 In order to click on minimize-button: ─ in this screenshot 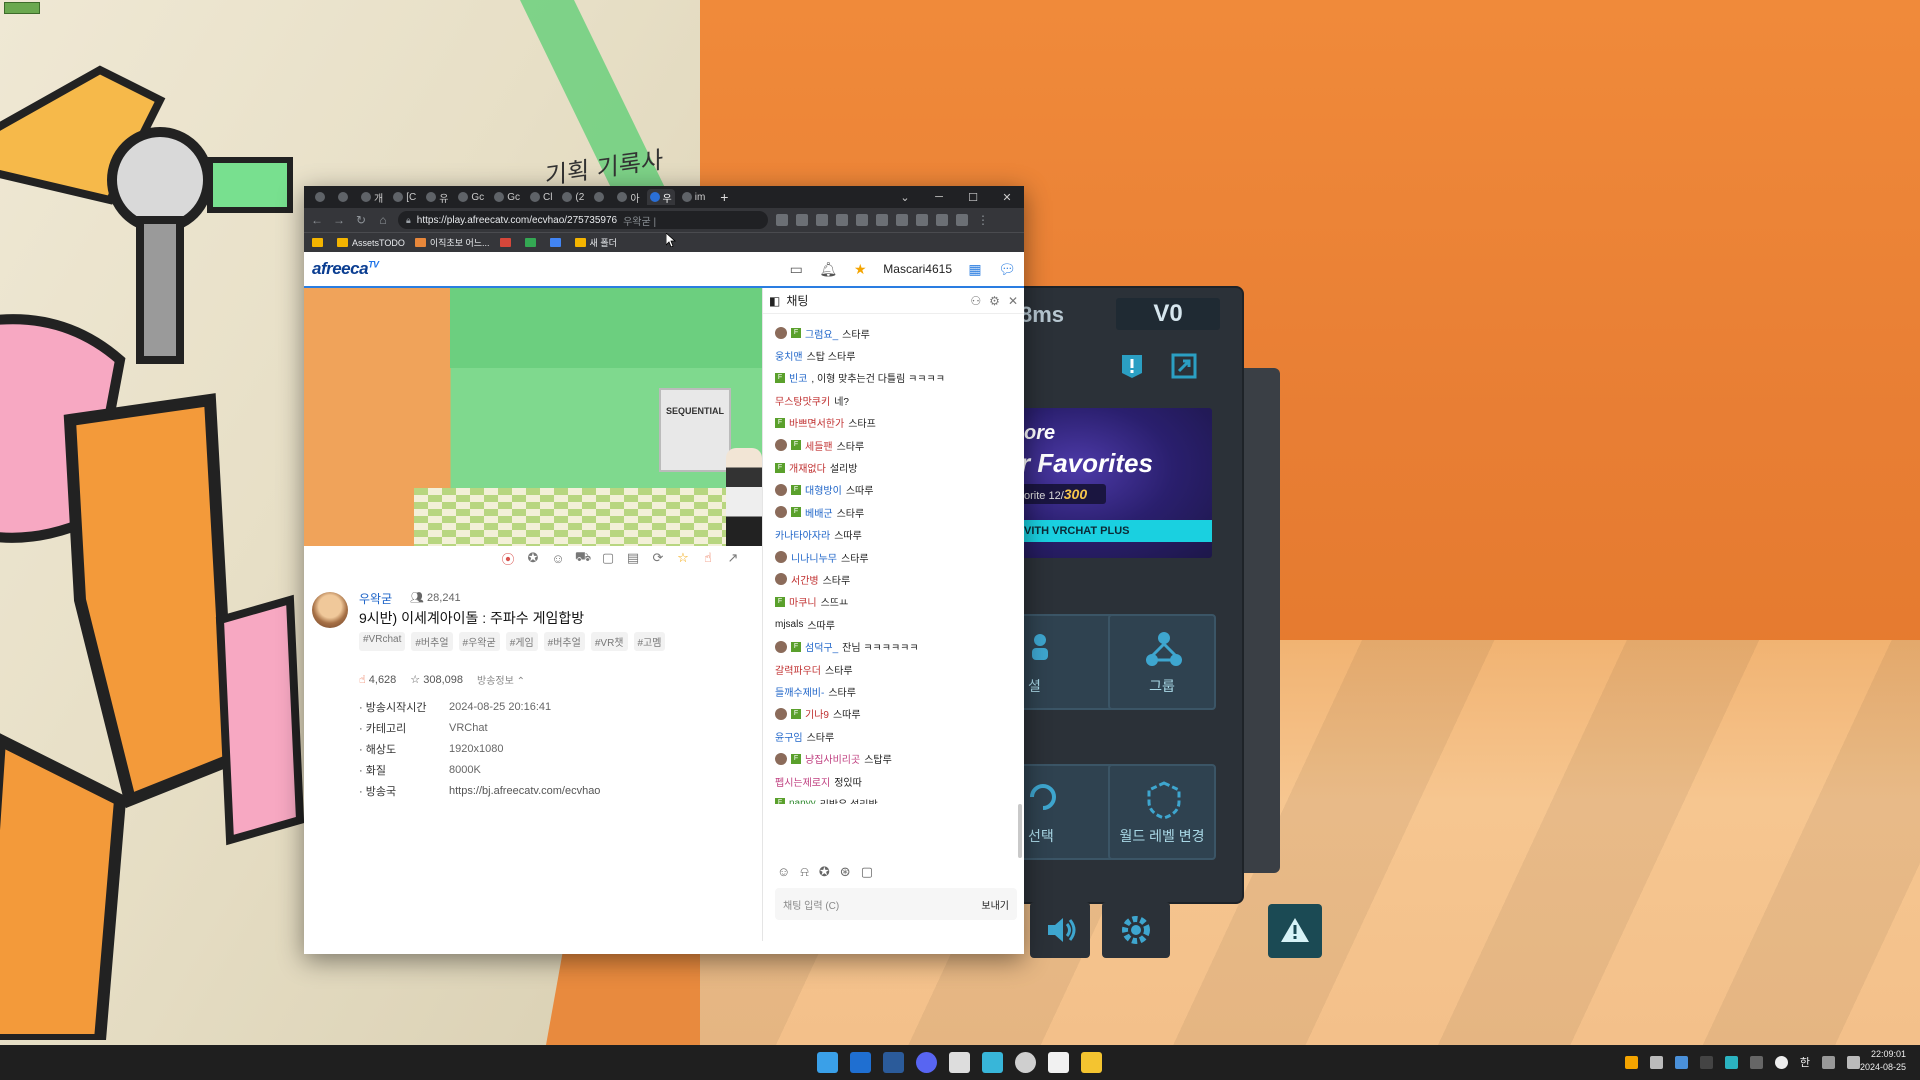, I will do `click(939, 197)`.